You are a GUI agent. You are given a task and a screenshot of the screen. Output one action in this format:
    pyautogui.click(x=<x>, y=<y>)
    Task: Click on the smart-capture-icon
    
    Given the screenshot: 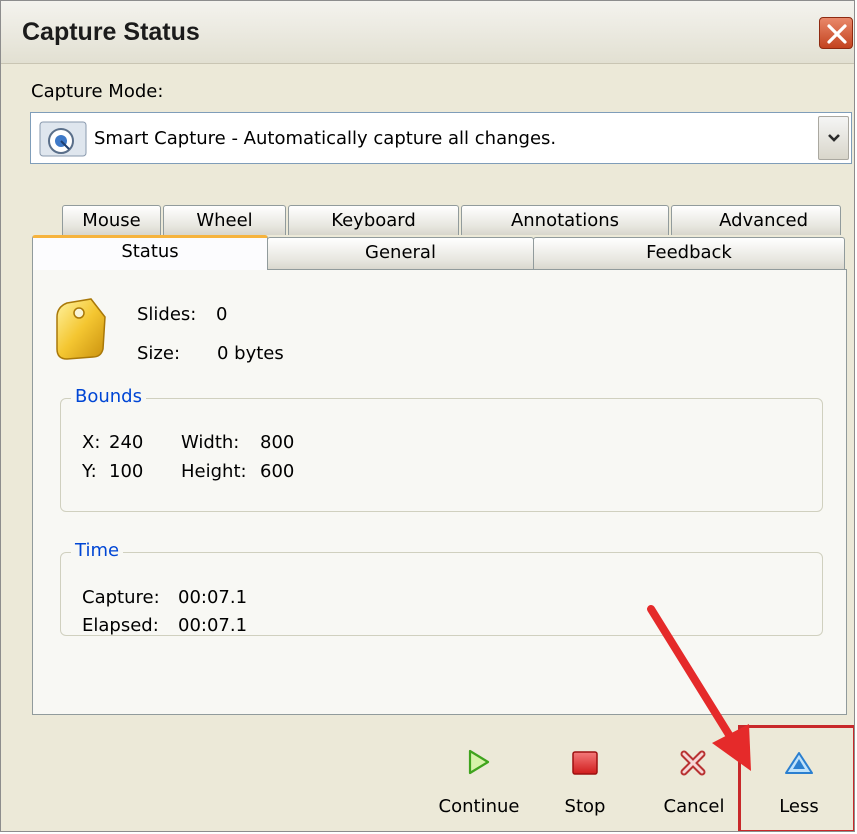 What is the action you would take?
    pyautogui.click(x=63, y=139)
    